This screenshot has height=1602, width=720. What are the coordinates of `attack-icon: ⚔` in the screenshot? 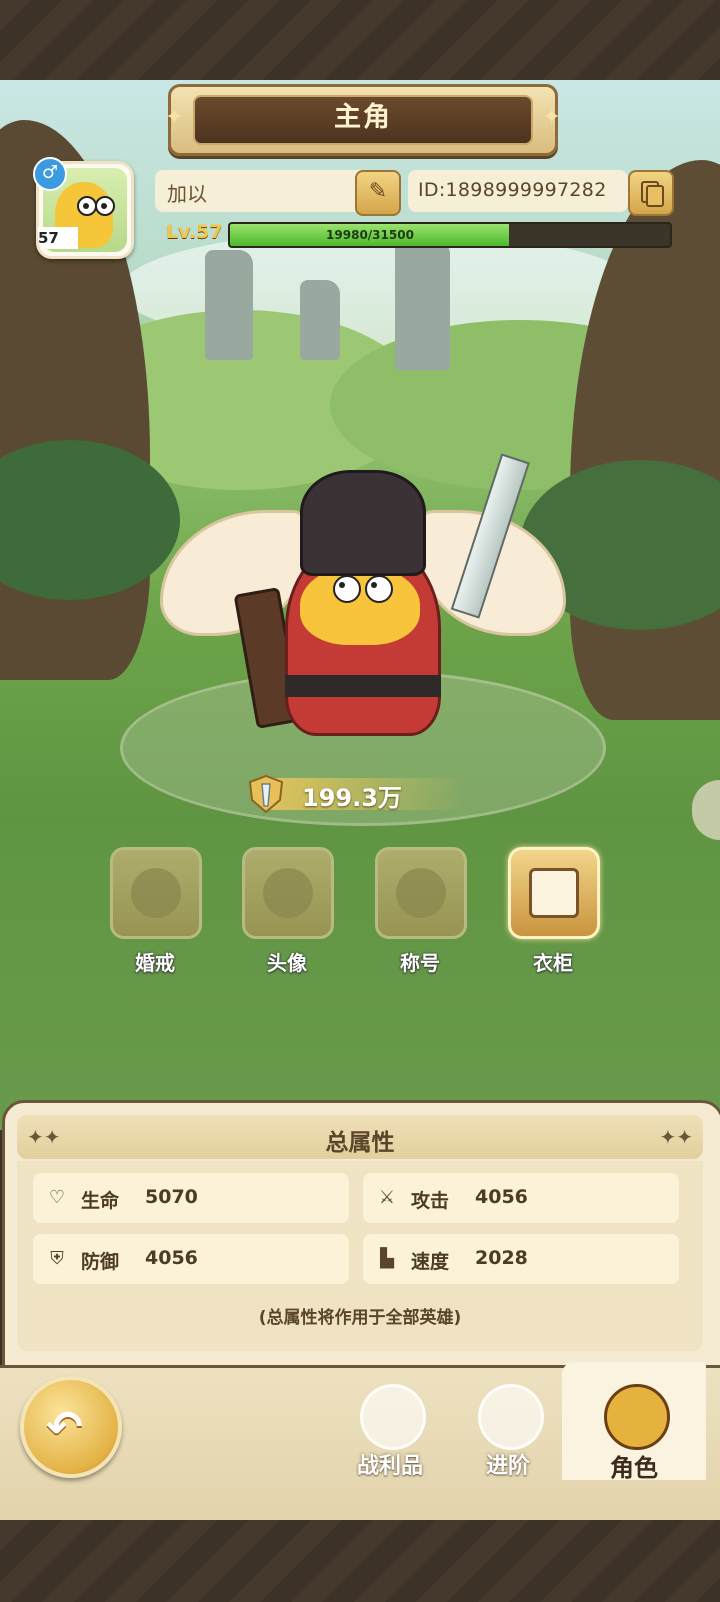 It's located at (387, 1197).